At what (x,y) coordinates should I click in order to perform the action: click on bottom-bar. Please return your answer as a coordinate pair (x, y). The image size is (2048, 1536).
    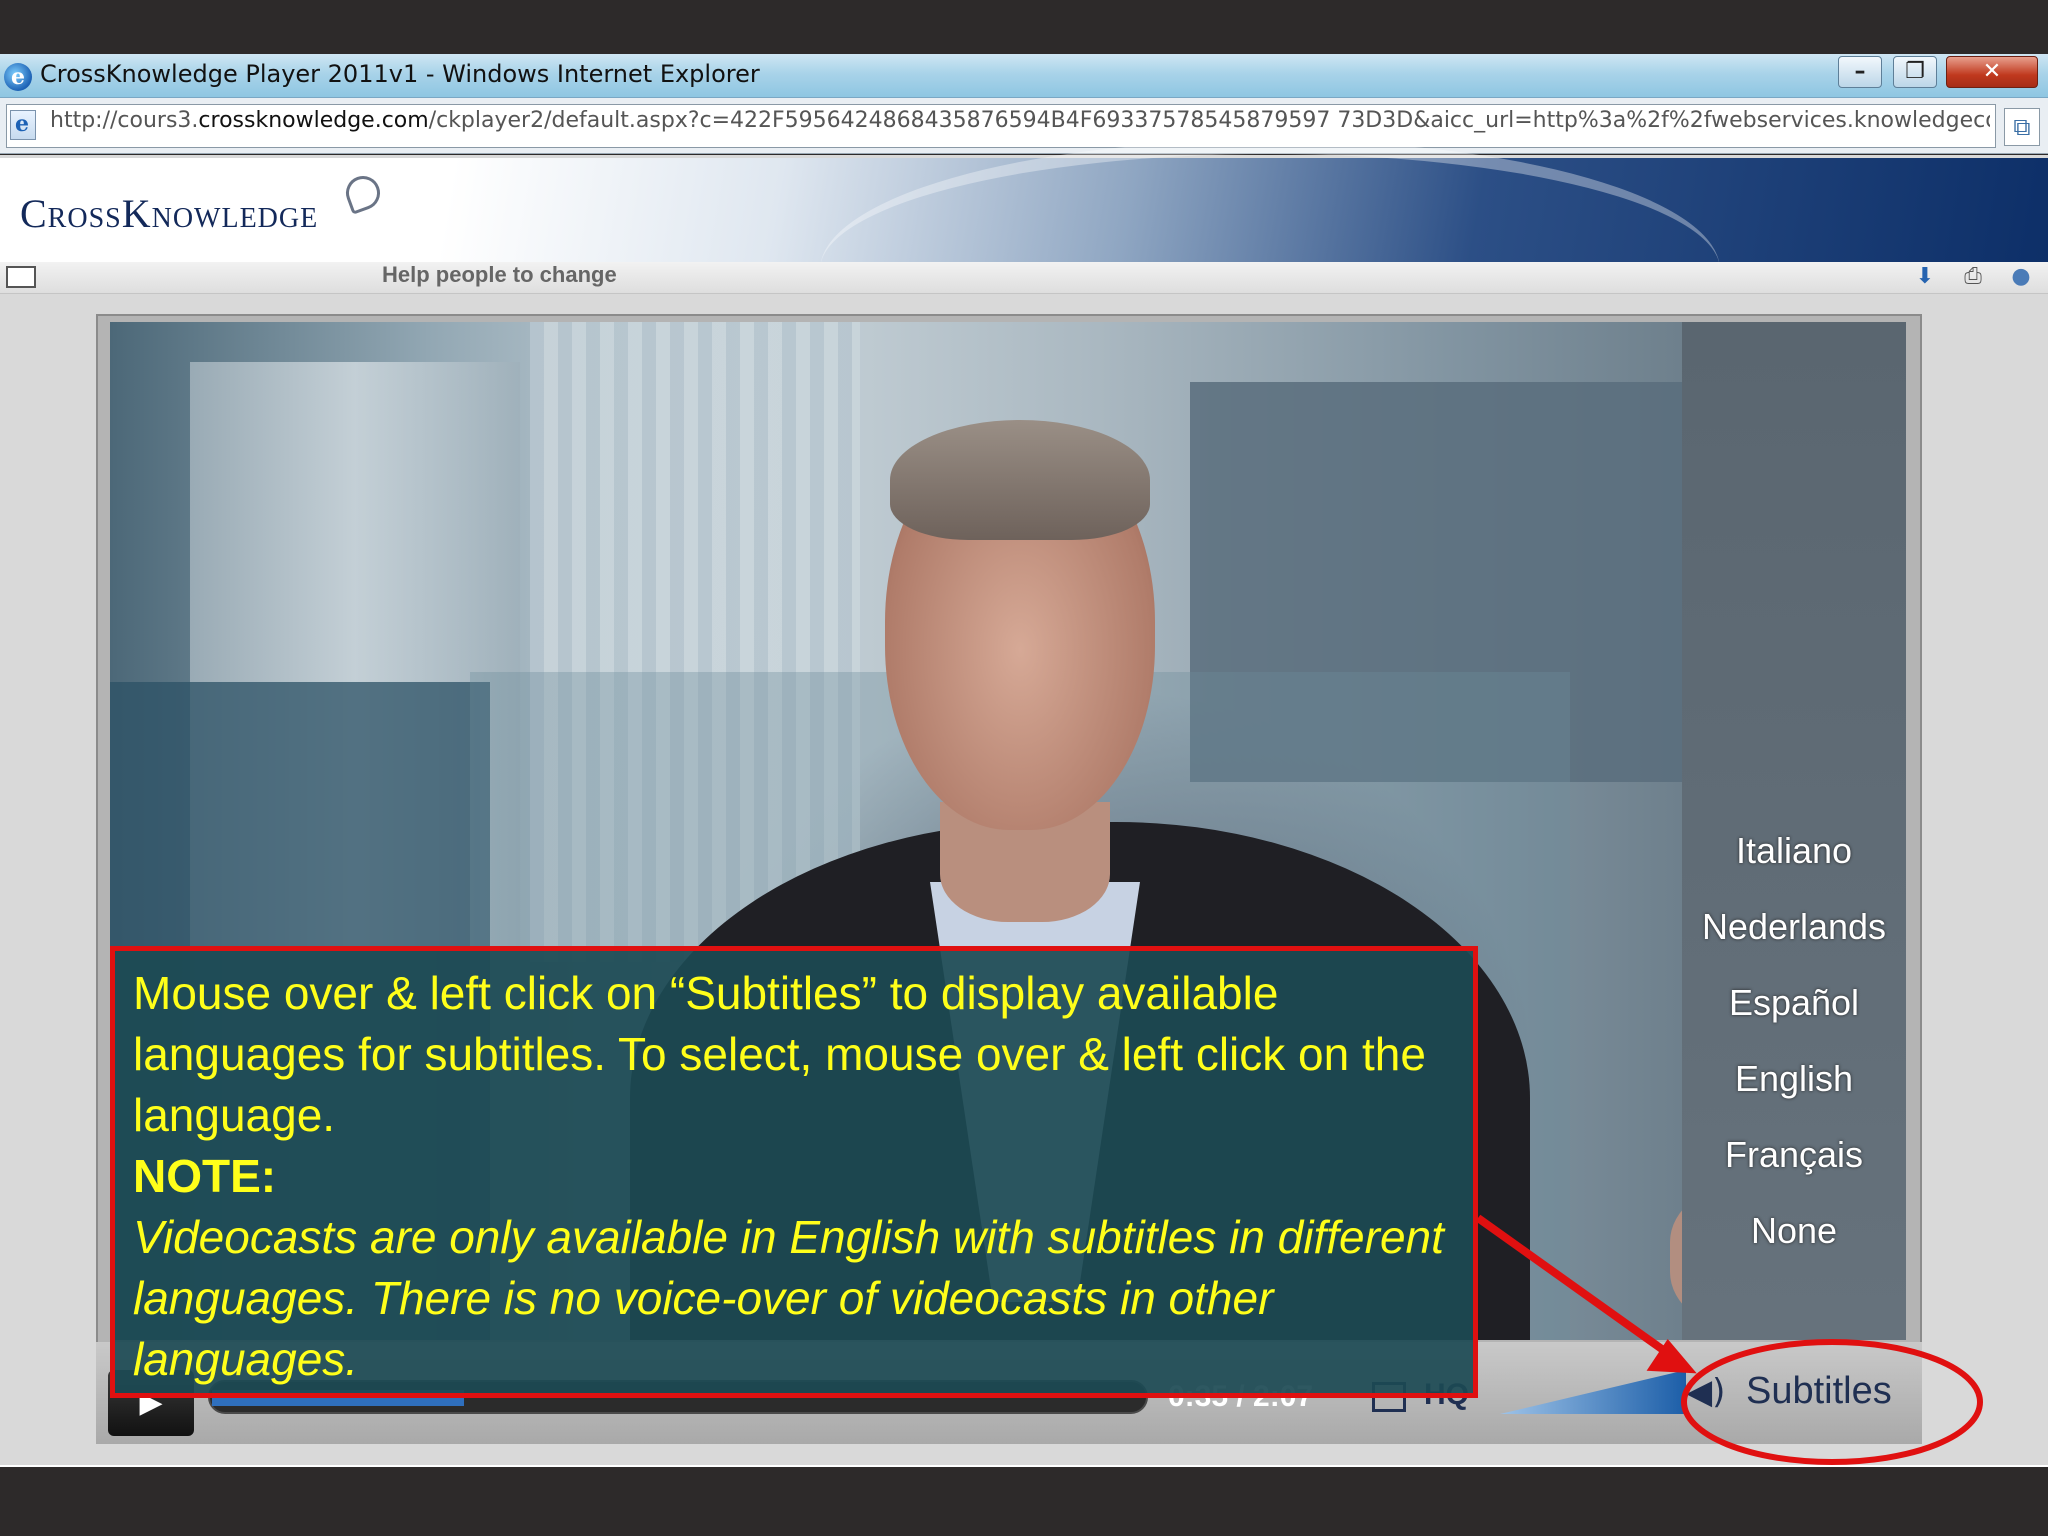
    Looking at the image, I should click on (1024, 1500).